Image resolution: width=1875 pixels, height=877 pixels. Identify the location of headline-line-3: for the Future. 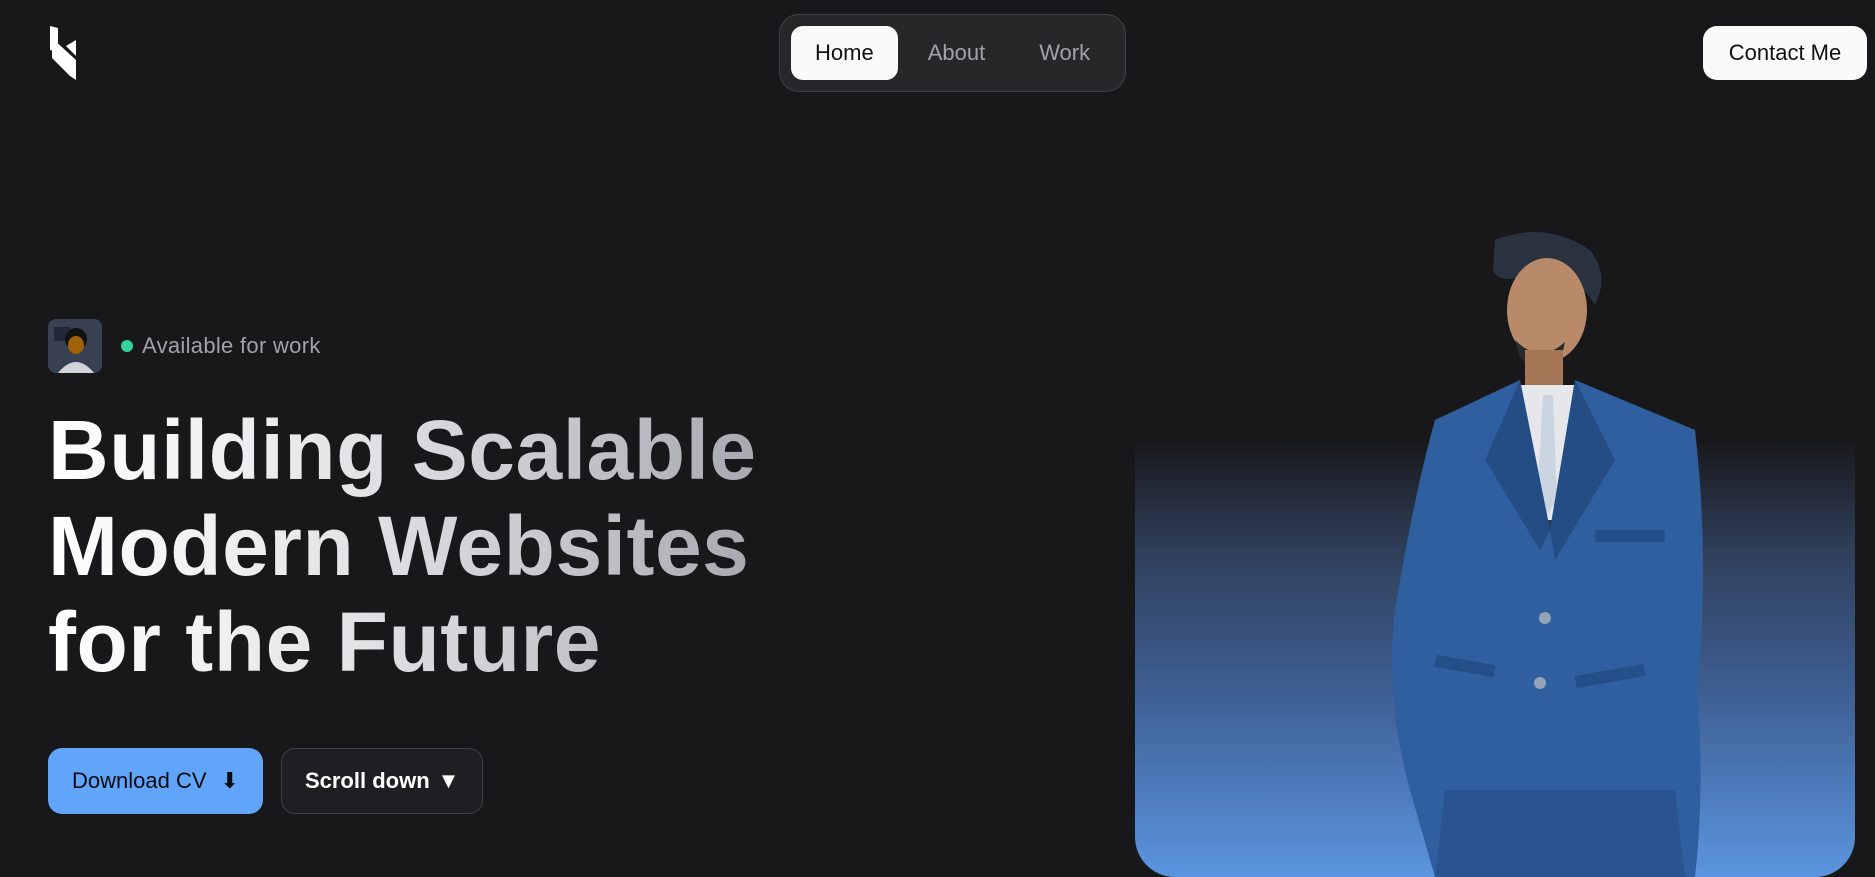
(324, 642).